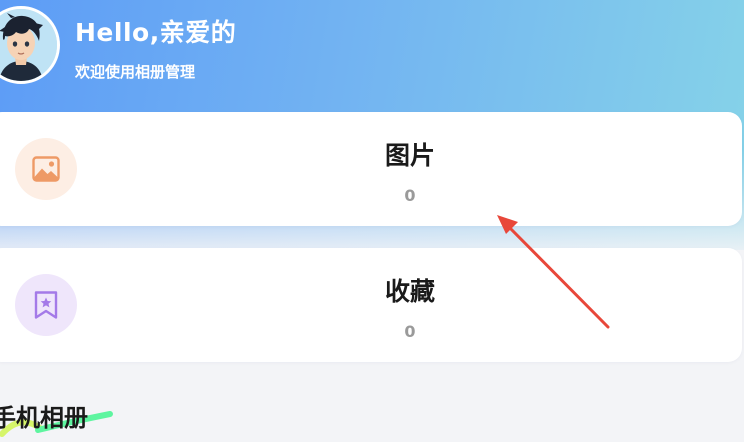  What do you see at coordinates (44, 418) in the screenshot?
I see `phone-album-section-title: 手机相册` at bounding box center [44, 418].